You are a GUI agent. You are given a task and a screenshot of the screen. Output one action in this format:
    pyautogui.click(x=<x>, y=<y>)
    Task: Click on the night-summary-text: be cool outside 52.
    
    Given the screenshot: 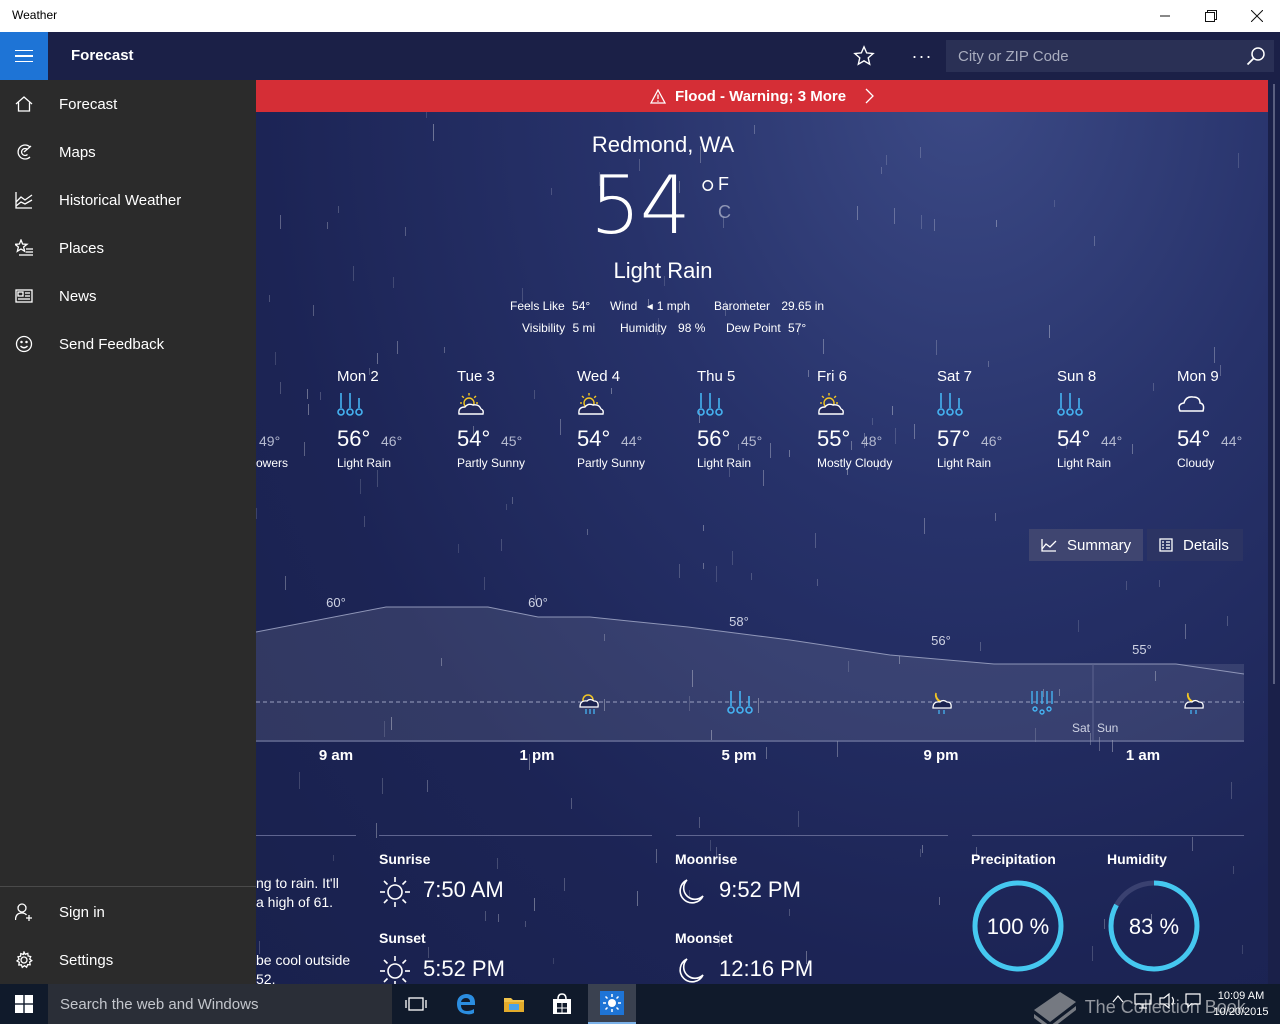 What is the action you would take?
    pyautogui.click(x=303, y=968)
    